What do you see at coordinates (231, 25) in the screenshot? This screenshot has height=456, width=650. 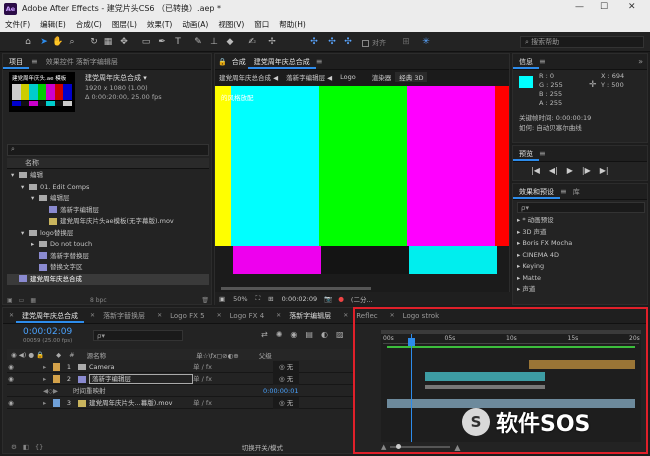 I see `menu-view: 视图(V)` at bounding box center [231, 25].